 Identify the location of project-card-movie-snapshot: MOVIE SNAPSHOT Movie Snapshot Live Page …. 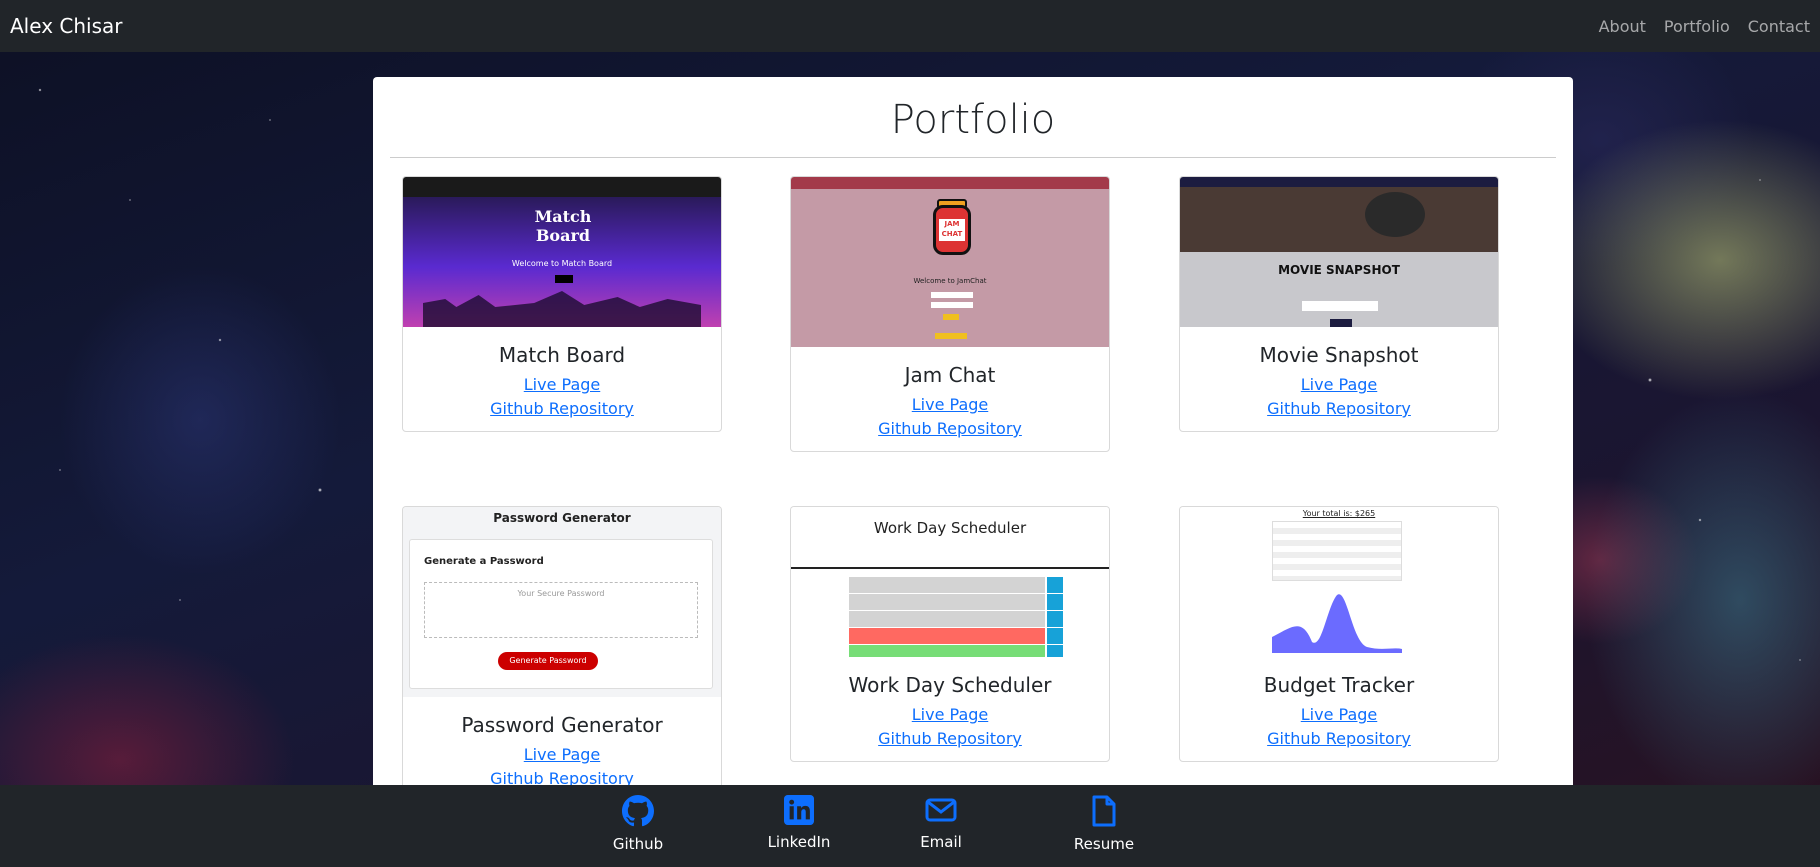
(1339, 304).